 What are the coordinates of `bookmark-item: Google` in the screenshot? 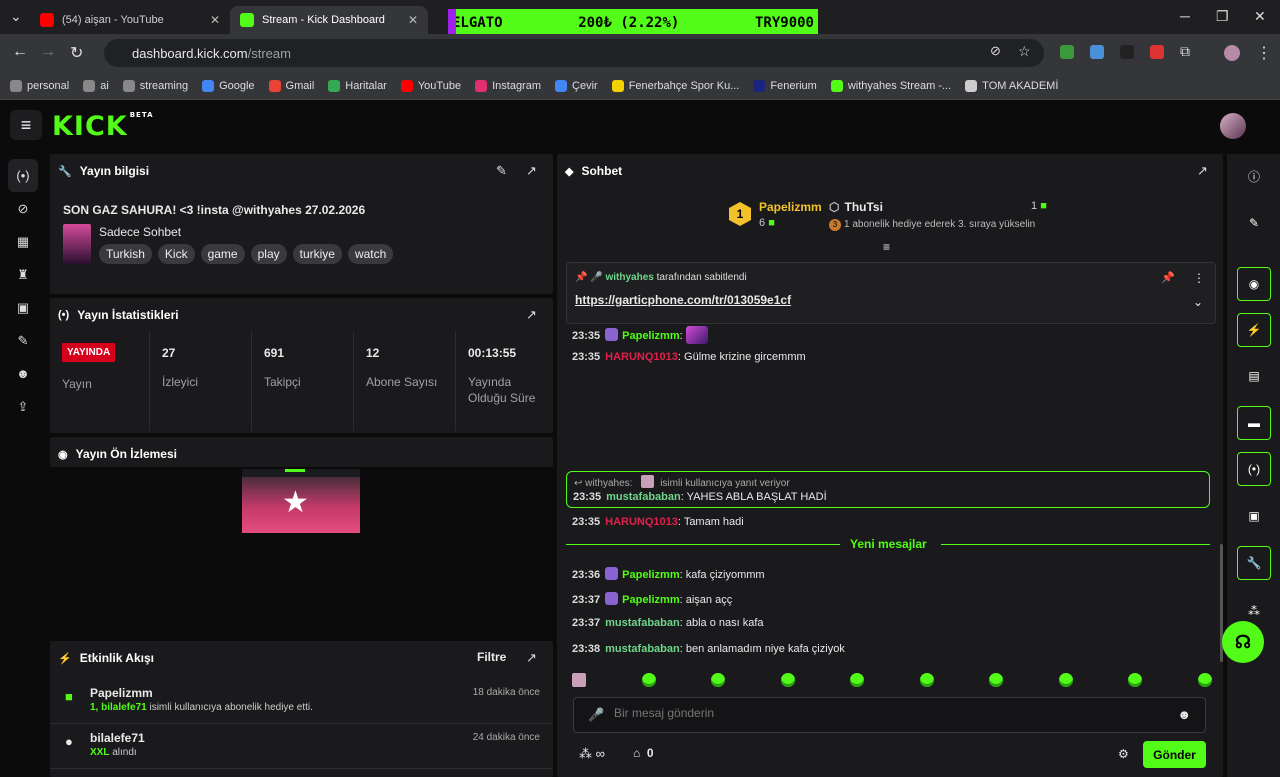 It's located at (228, 85).